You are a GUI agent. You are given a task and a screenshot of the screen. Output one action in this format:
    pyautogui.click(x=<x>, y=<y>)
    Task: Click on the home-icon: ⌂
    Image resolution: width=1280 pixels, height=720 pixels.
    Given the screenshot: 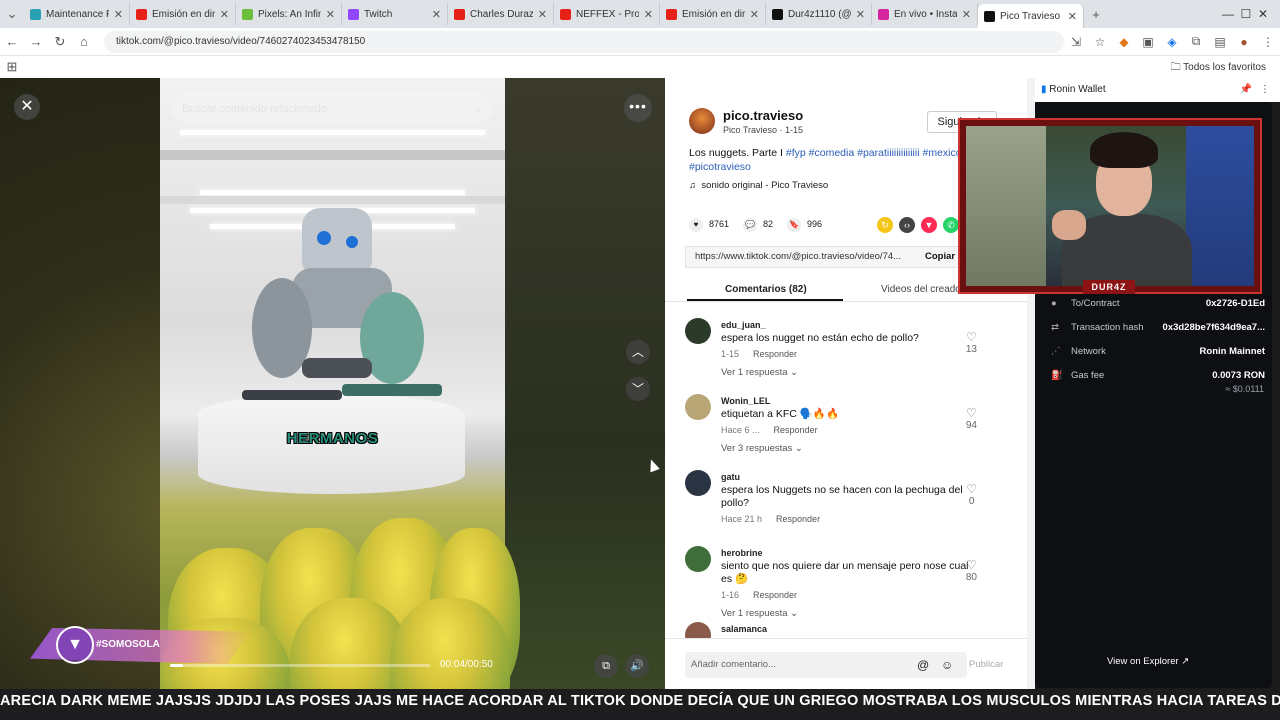 What is the action you would take?
    pyautogui.click(x=84, y=41)
    